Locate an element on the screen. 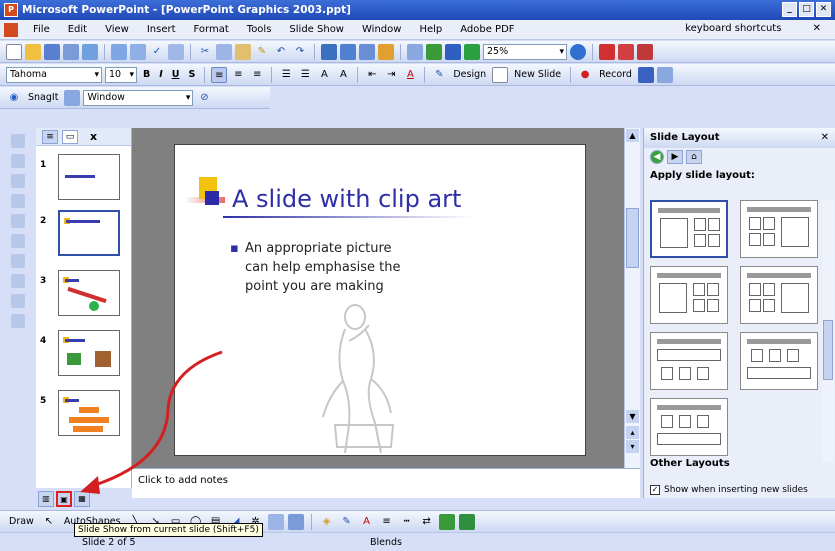 This screenshot has width=835, height=551. italic-button: I is located at coordinates (161, 74).